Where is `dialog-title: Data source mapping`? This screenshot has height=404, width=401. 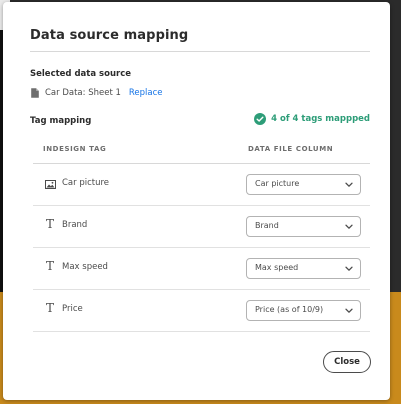
dialog-title: Data source mapping is located at coordinates (109, 35).